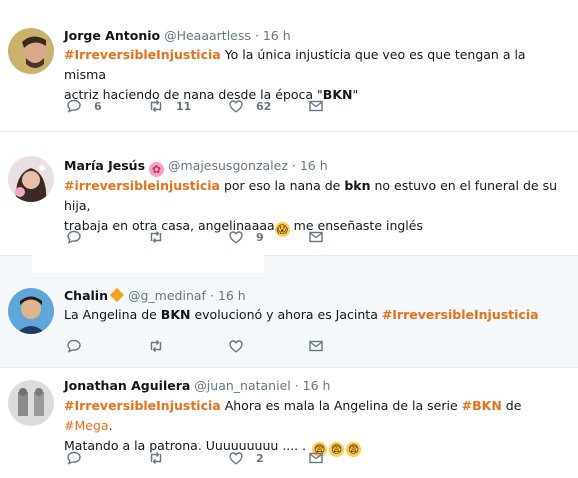 The width and height of the screenshot is (578, 478). Describe the element at coordinates (86, 425) in the screenshot. I see `hashtag: #Mega` at that location.